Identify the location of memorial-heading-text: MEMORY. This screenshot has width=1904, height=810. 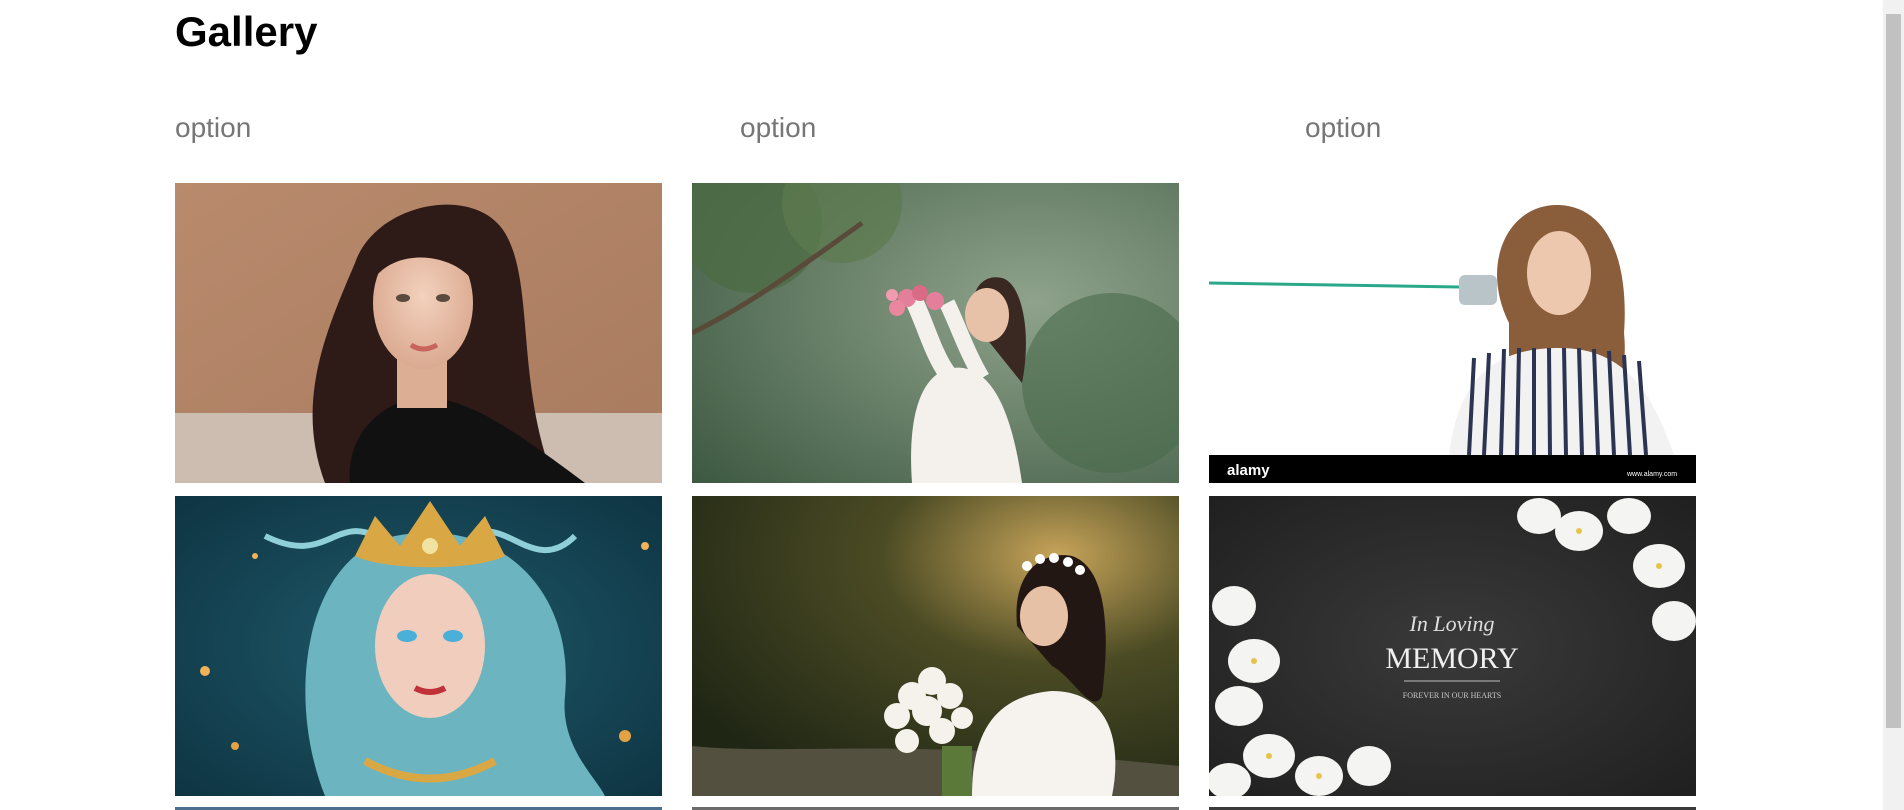
(1451, 658).